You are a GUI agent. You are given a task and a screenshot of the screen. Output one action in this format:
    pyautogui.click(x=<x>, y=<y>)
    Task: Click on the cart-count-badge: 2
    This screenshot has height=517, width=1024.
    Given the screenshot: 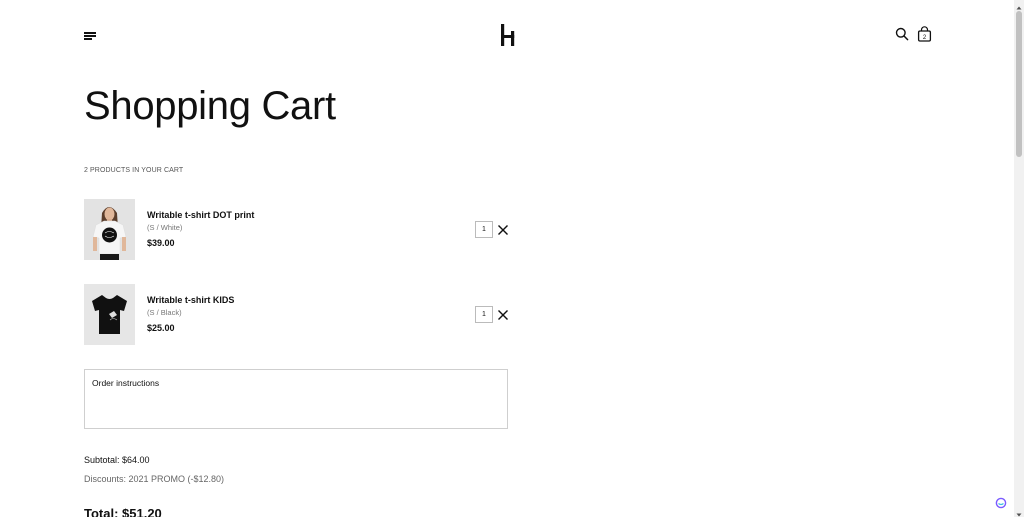 What is the action you would take?
    pyautogui.click(x=925, y=38)
    